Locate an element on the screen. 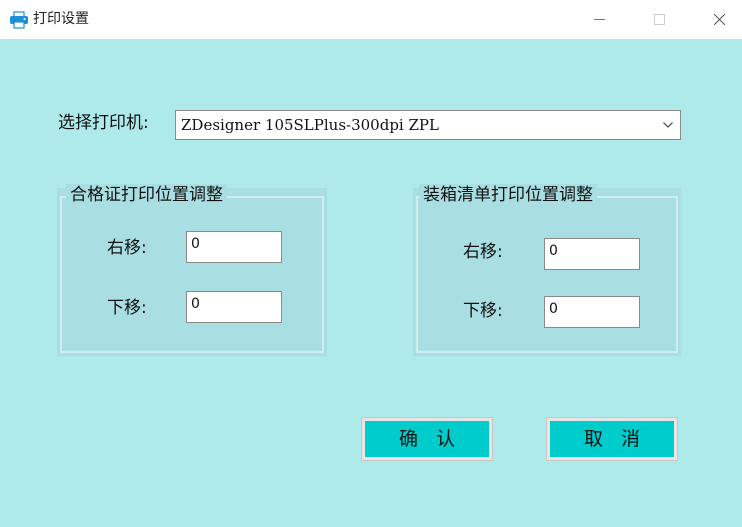 This screenshot has height=527, width=742. minimize-icon is located at coordinates (599, 19).